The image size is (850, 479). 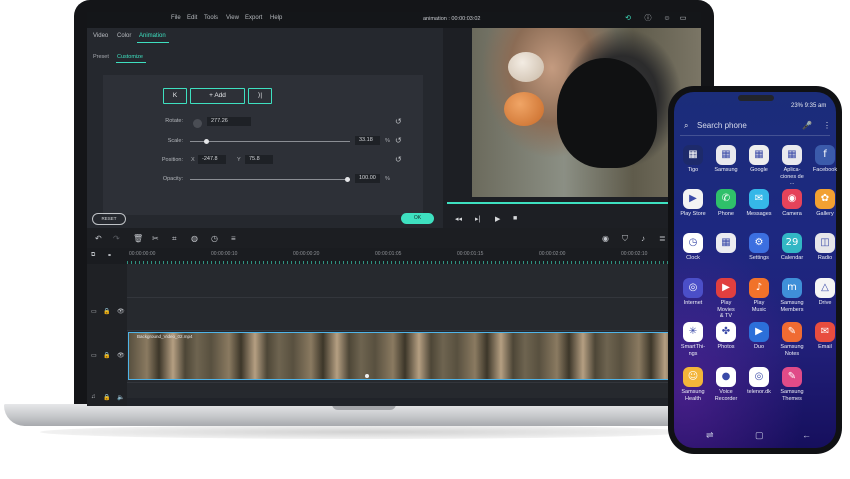 I want to click on playhead-marker, so click(x=367, y=376).